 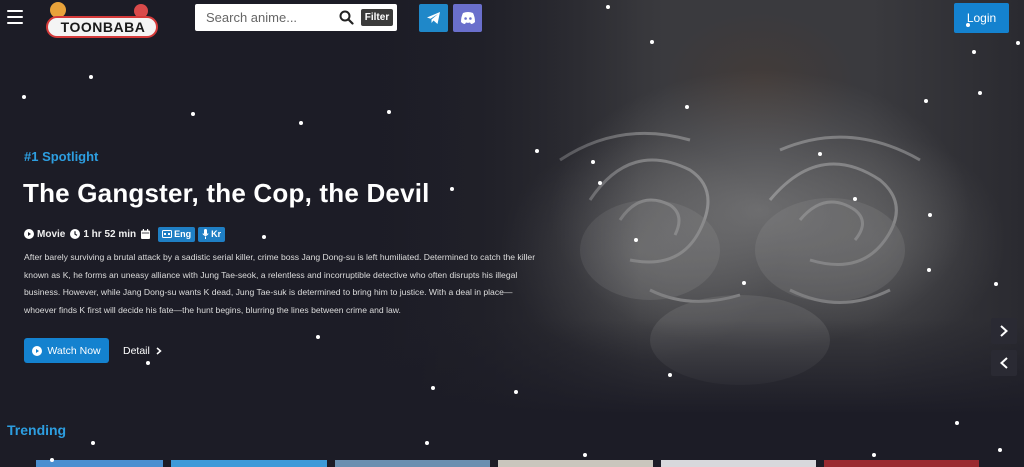 I want to click on detail-label: Detail, so click(x=136, y=351).